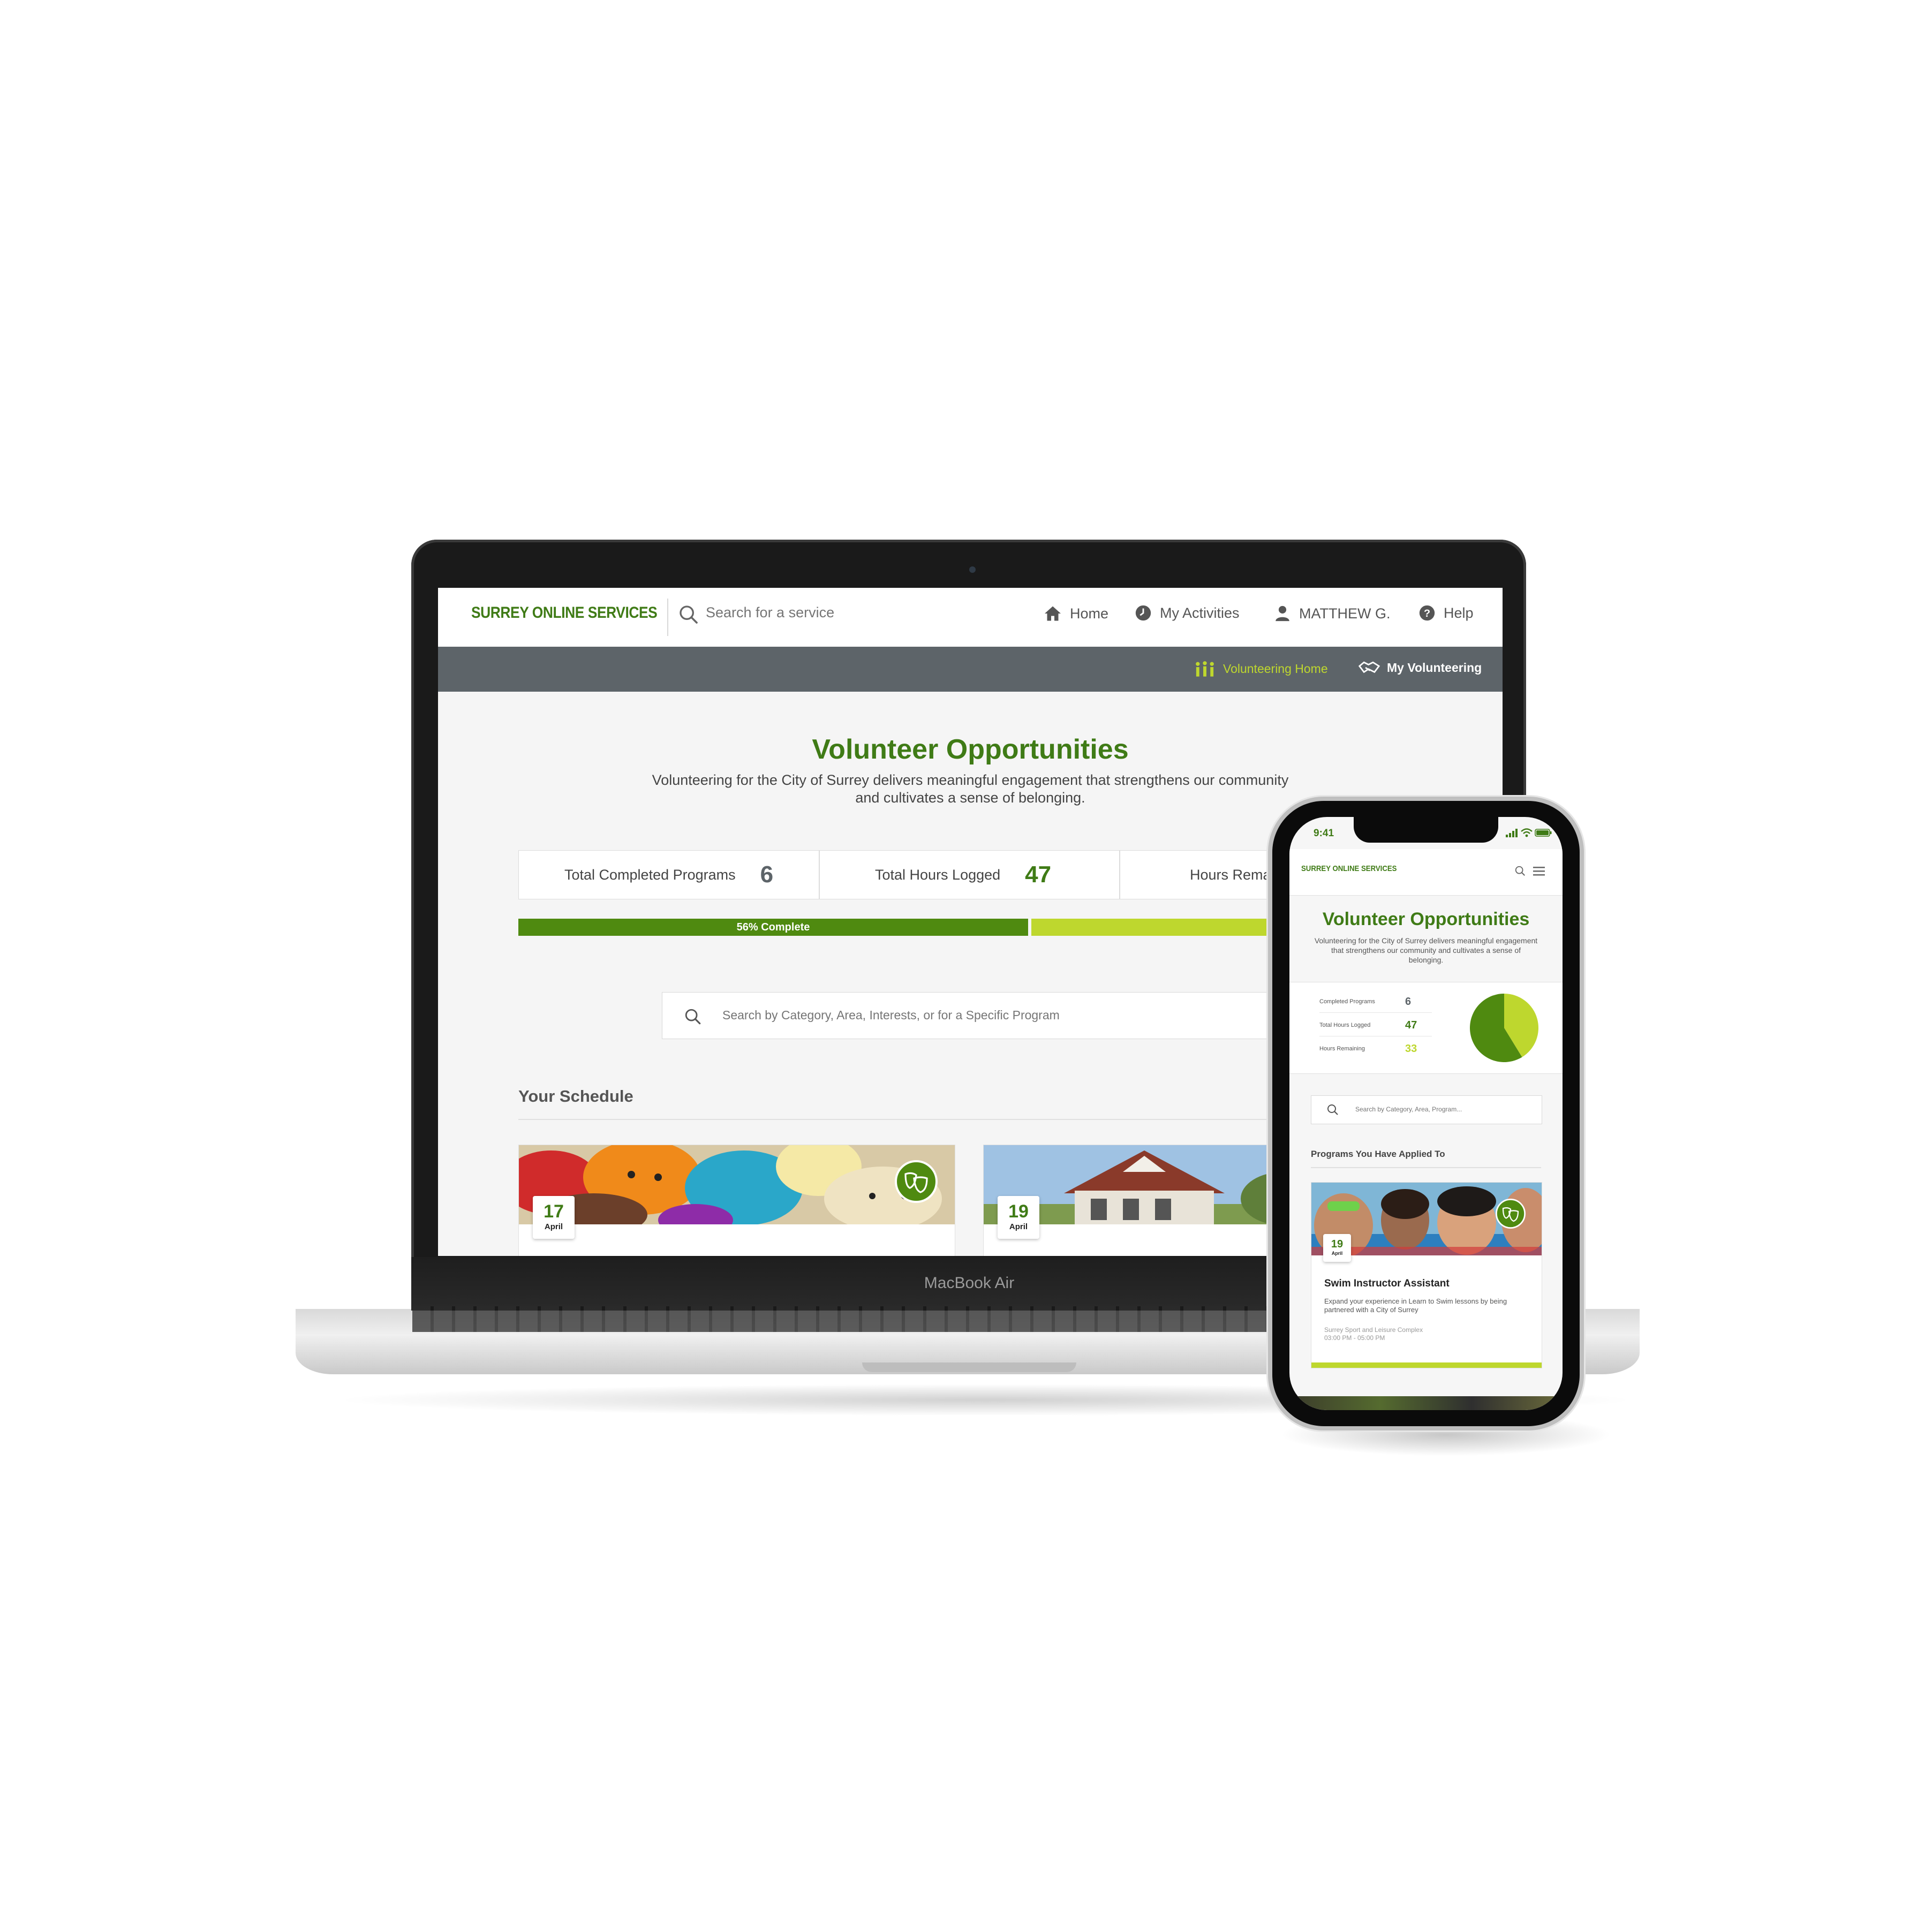 The height and width of the screenshot is (1923, 1932). What do you see at coordinates (1089, 613) in the screenshot?
I see `nav-home-label: Home` at bounding box center [1089, 613].